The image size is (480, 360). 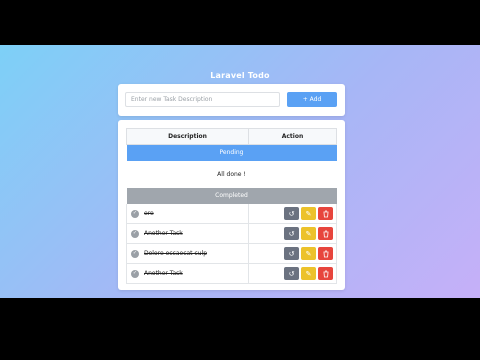 I want to click on pending-section-label: Pending, so click(x=231, y=152).